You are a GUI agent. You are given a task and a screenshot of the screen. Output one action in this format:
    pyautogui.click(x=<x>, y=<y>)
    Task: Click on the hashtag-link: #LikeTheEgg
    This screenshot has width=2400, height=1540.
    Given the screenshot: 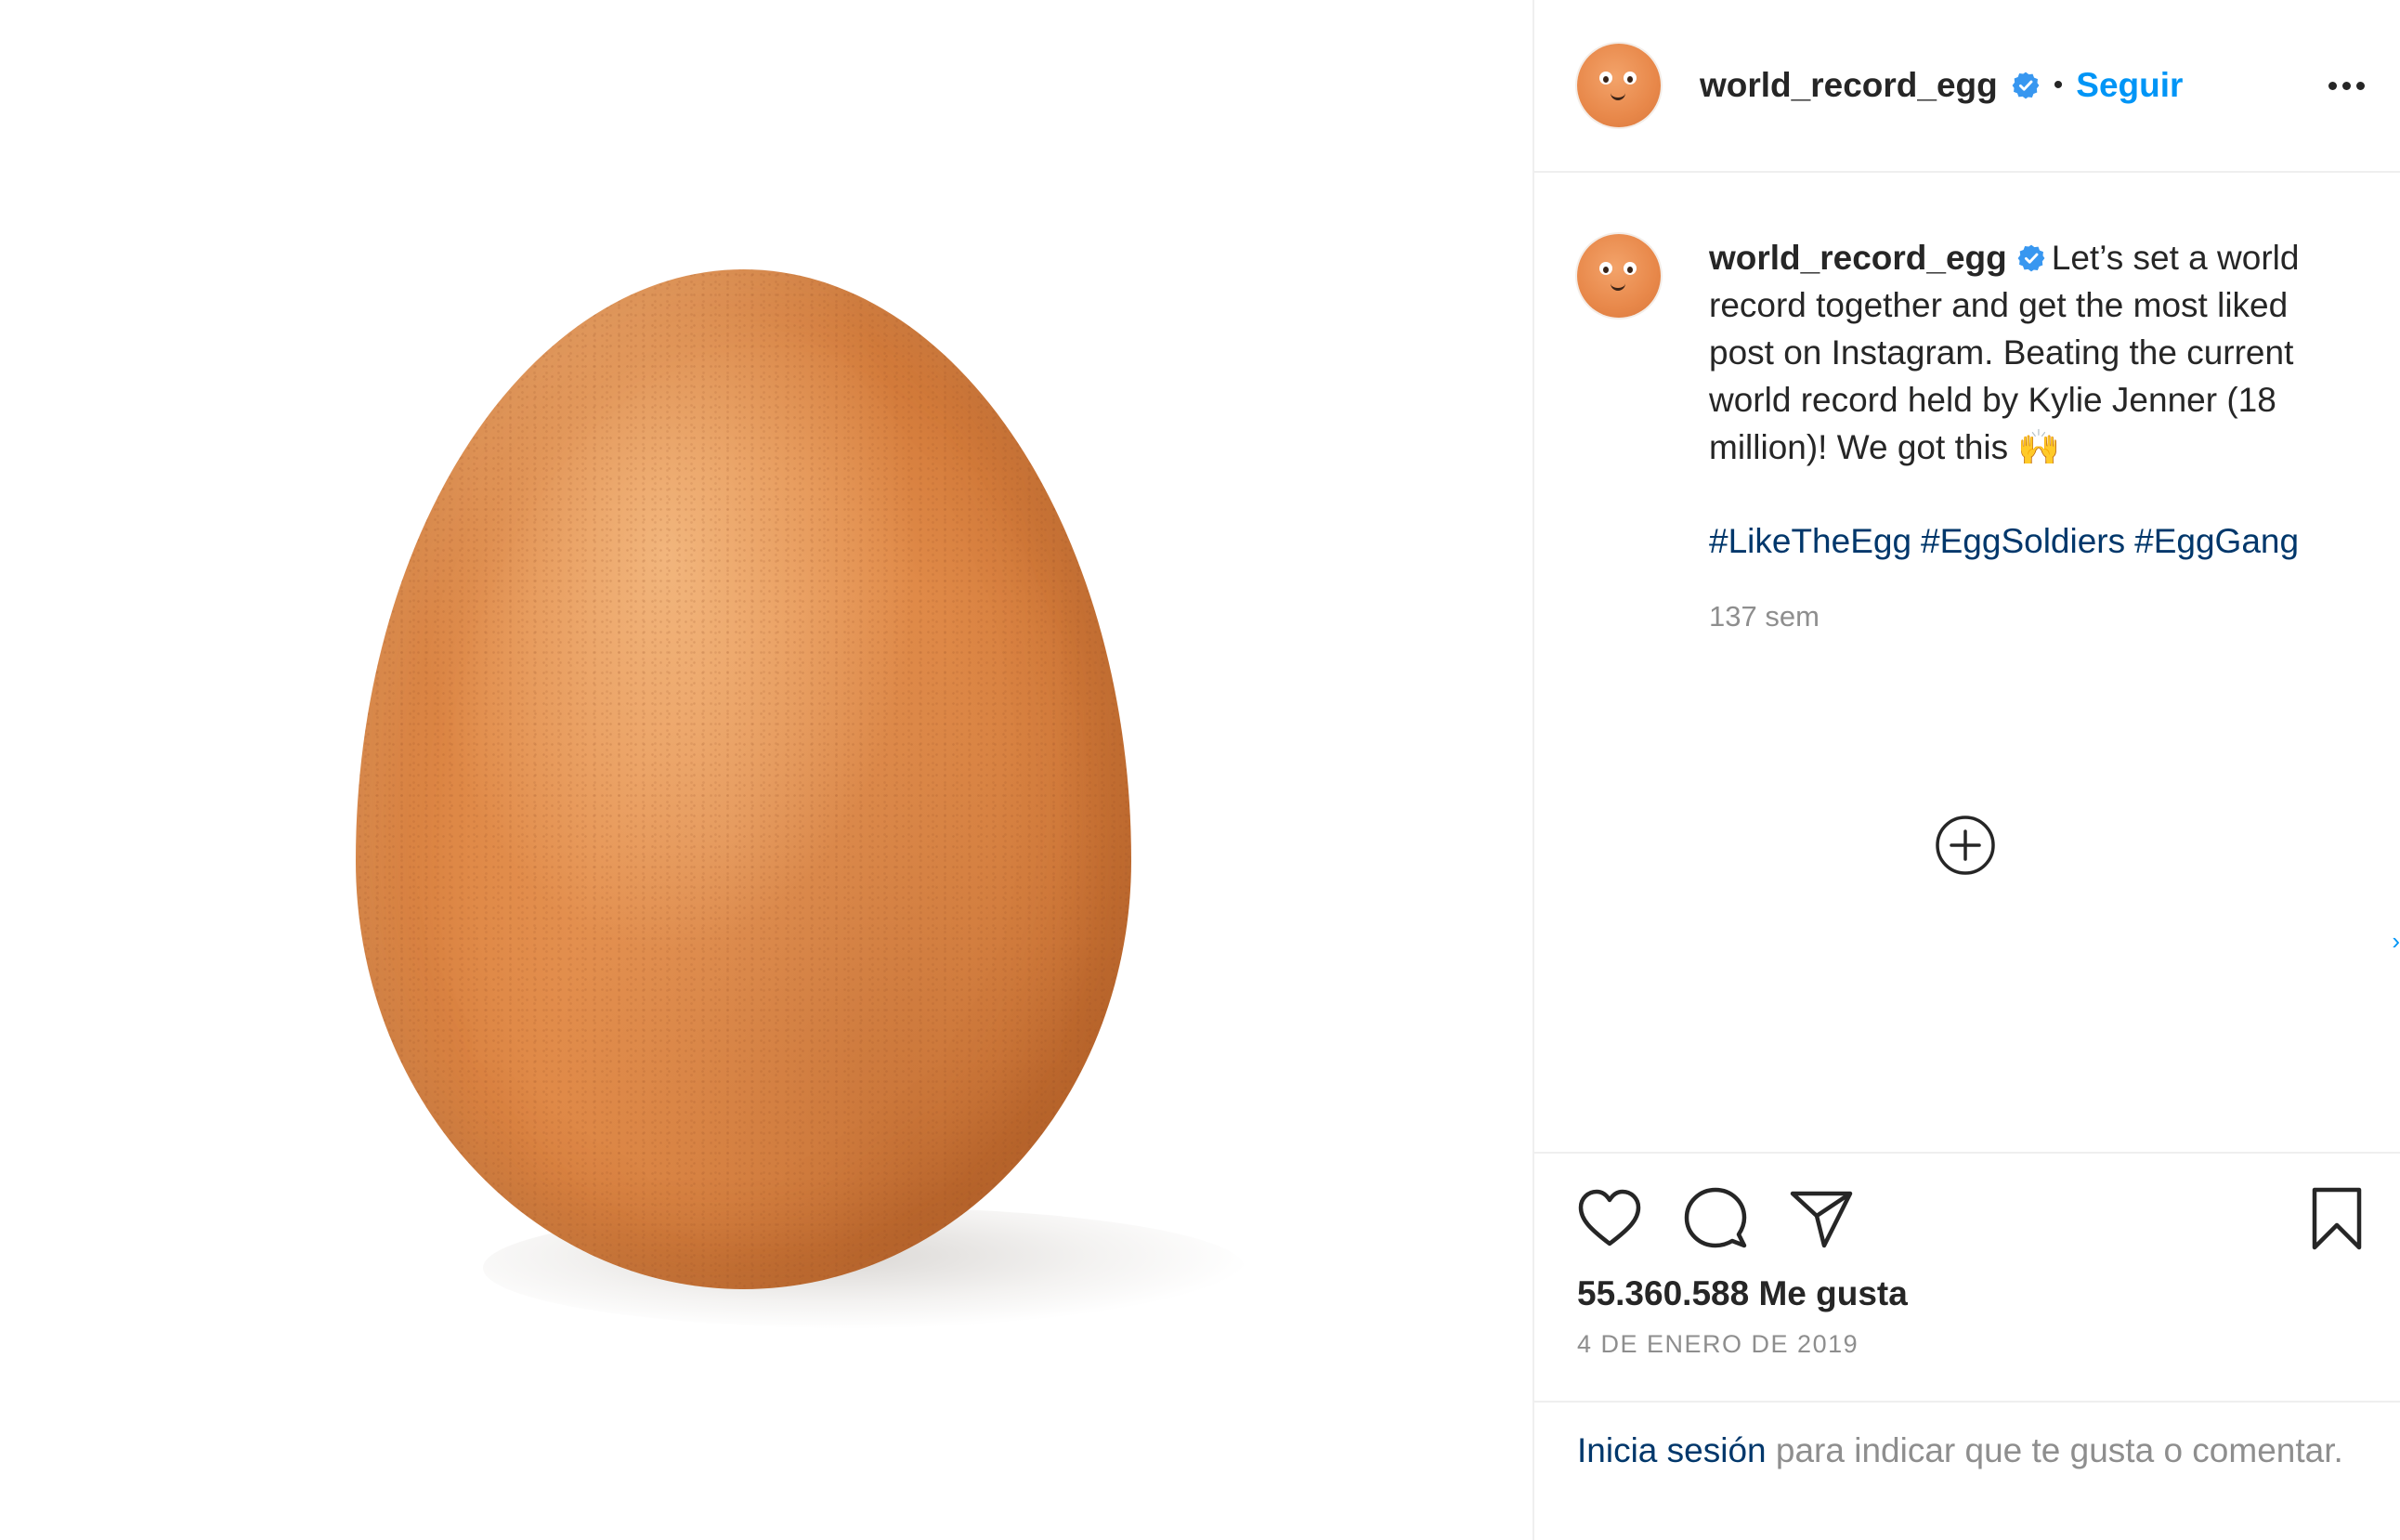 What is the action you would take?
    pyautogui.click(x=1810, y=541)
    